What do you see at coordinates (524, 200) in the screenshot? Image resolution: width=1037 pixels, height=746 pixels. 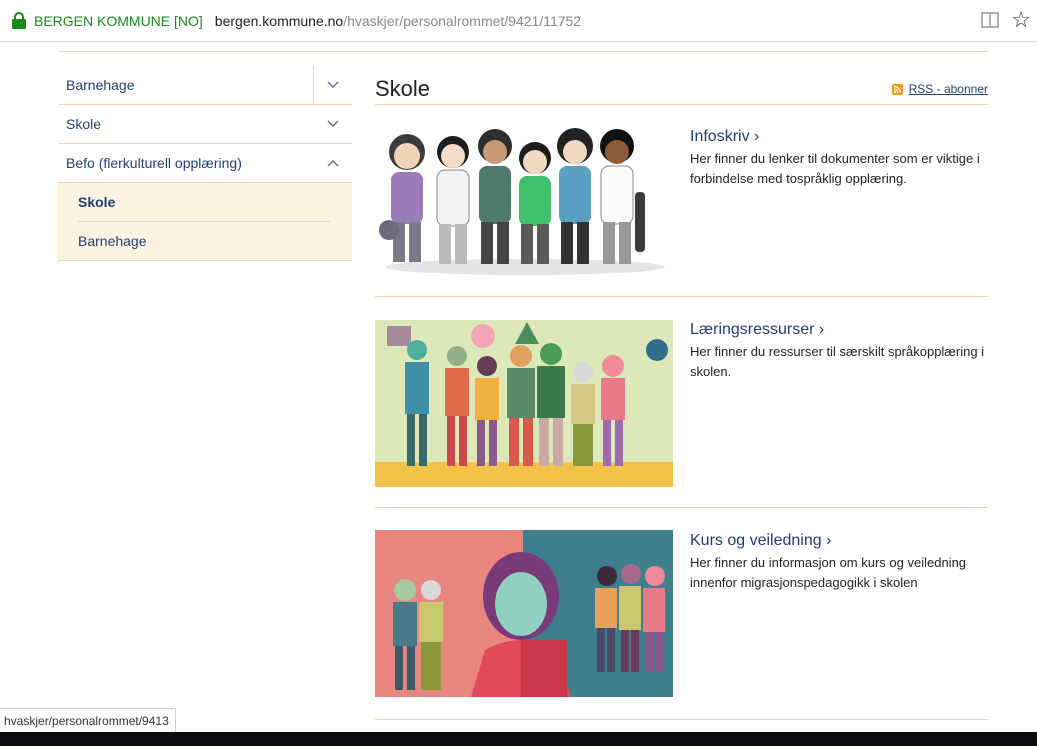 I see `infoskriv-illustration` at bounding box center [524, 200].